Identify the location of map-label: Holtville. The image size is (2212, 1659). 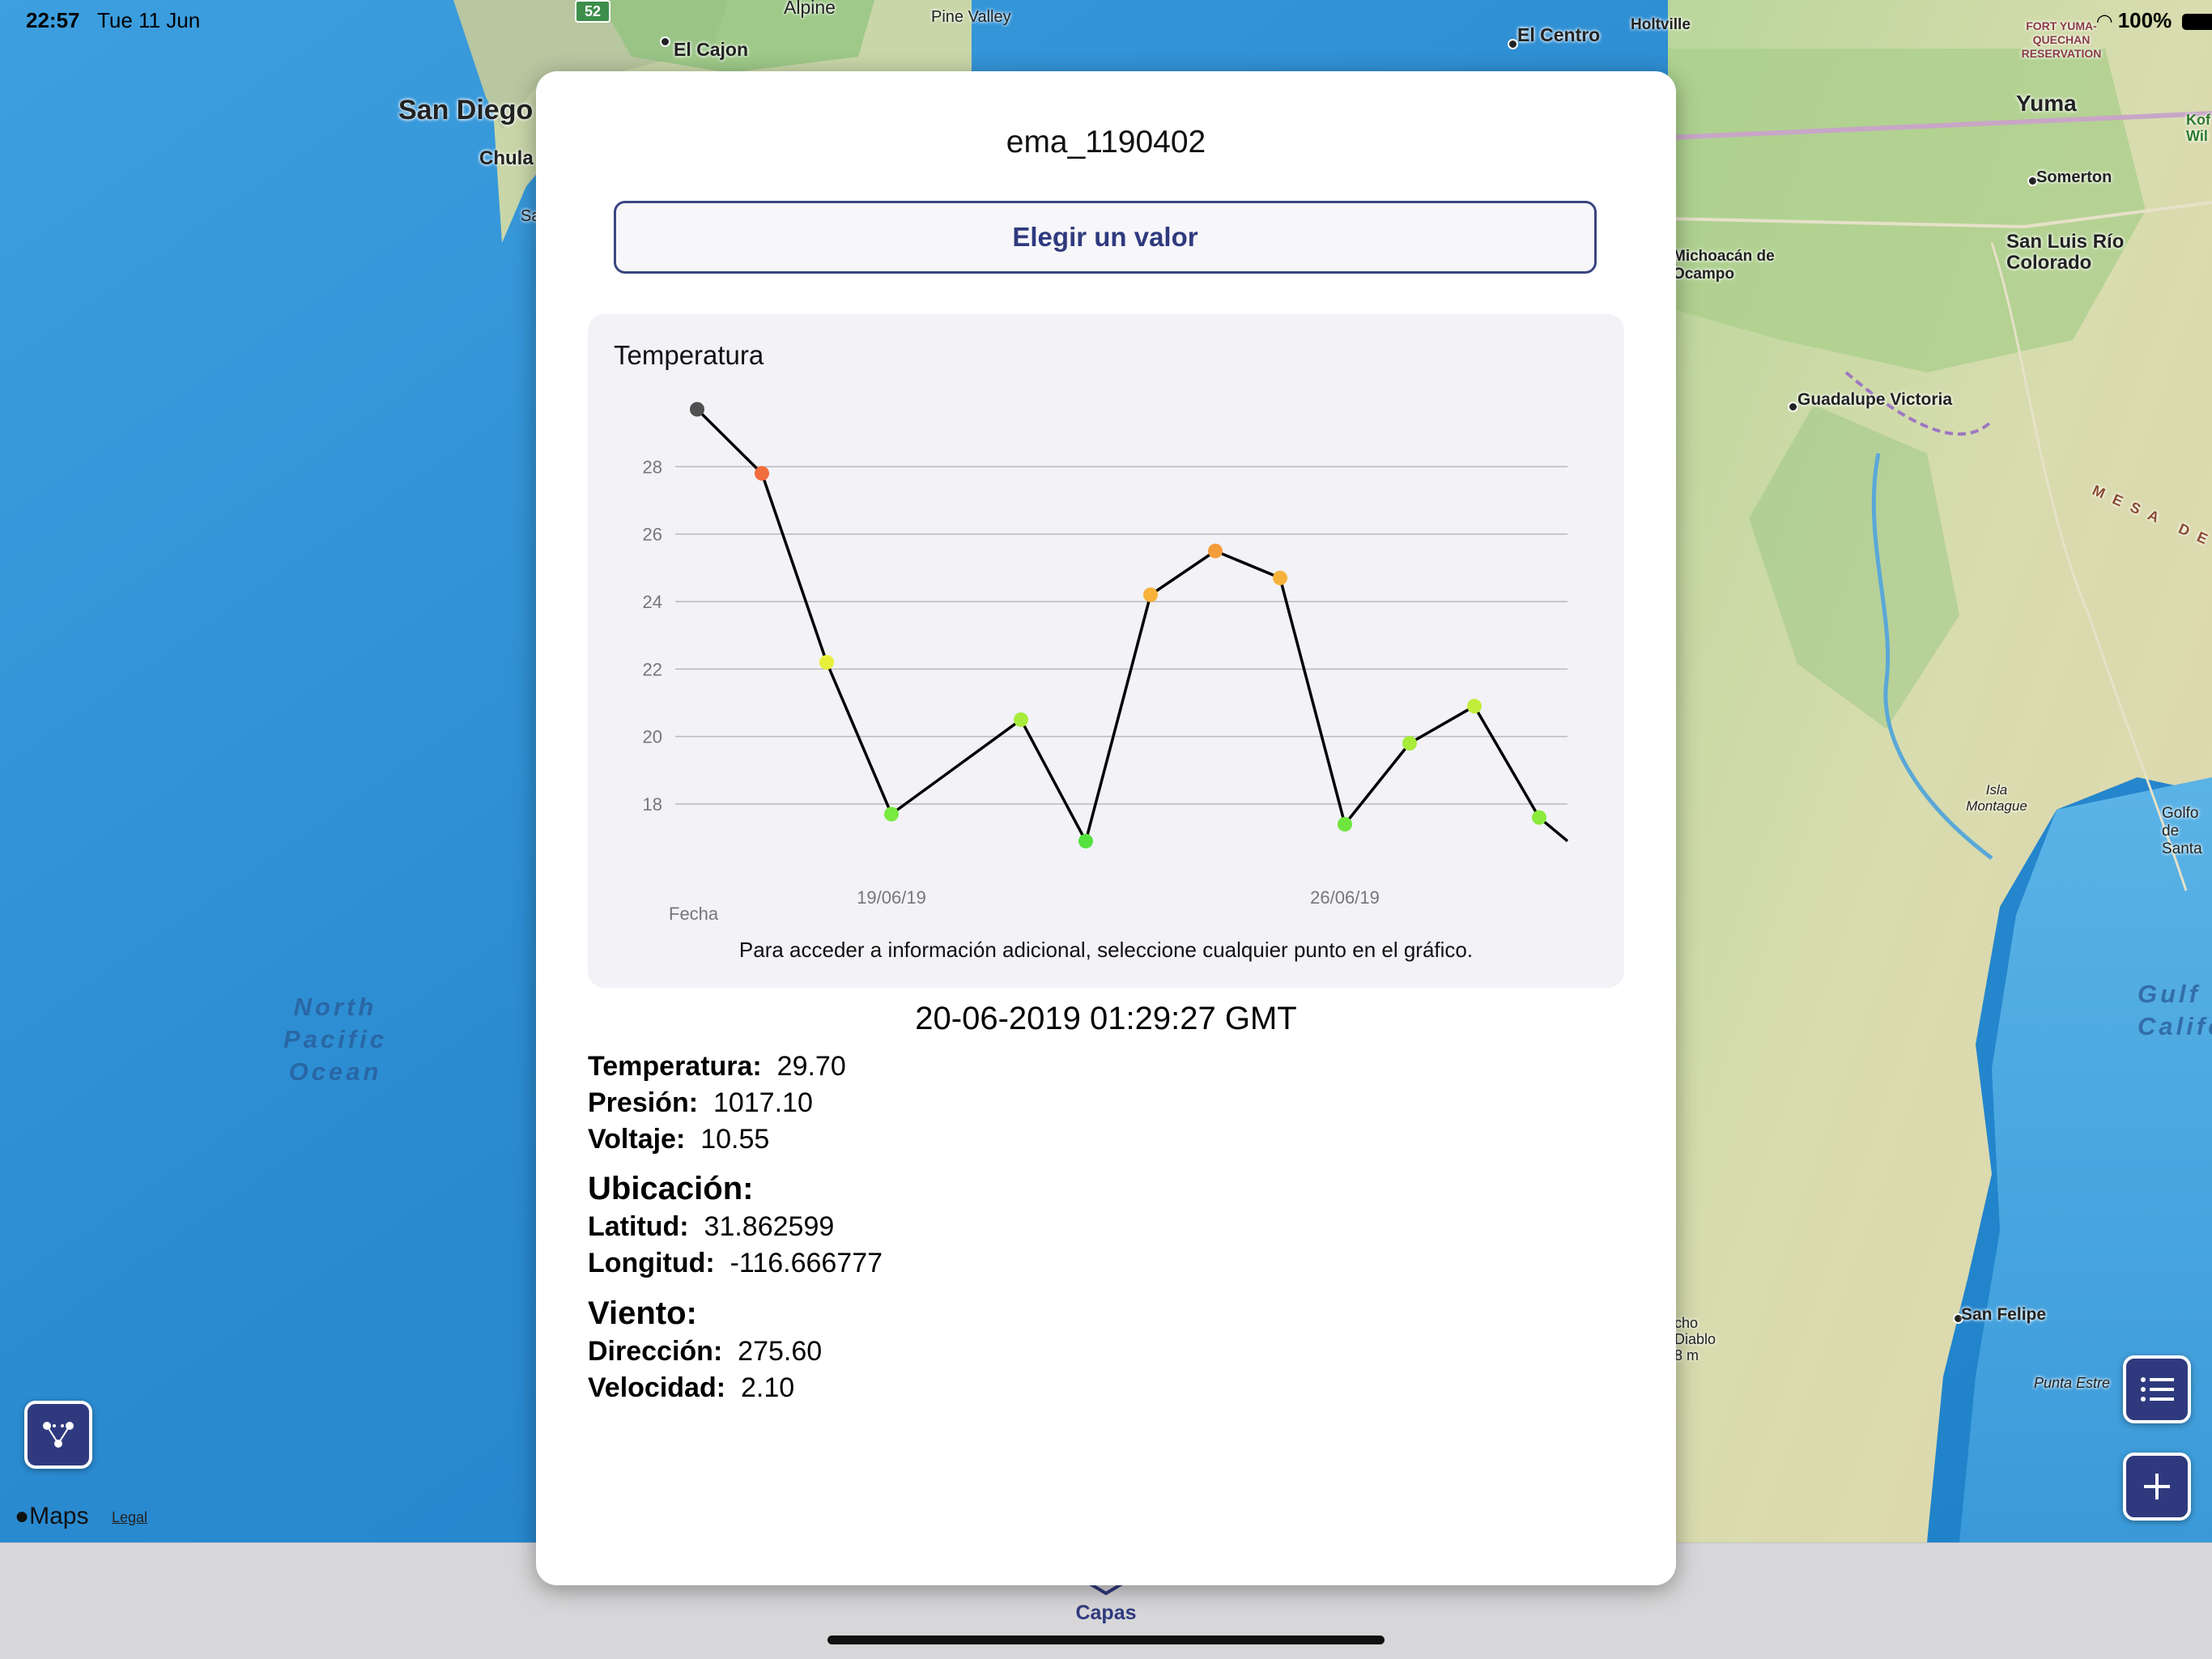
(1661, 25).